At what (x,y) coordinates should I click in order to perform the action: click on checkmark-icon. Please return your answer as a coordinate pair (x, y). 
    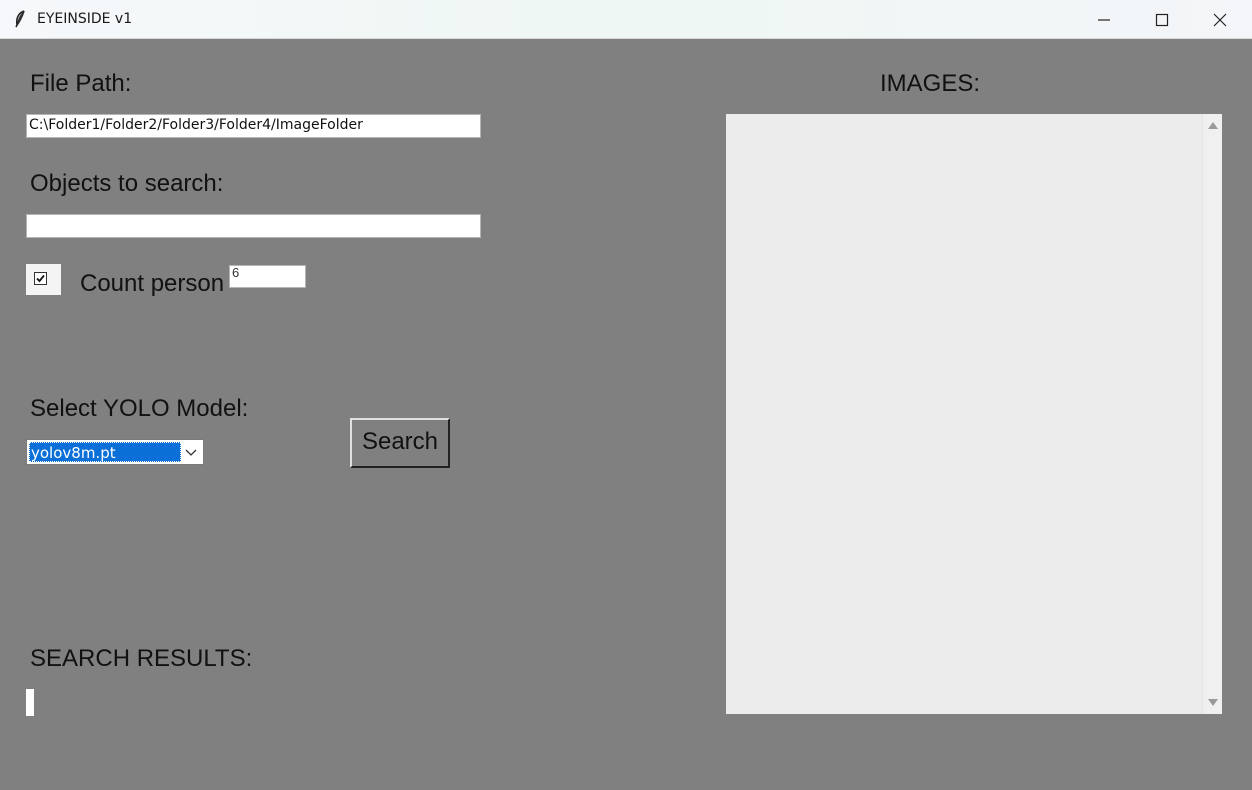
    Looking at the image, I should click on (40, 278).